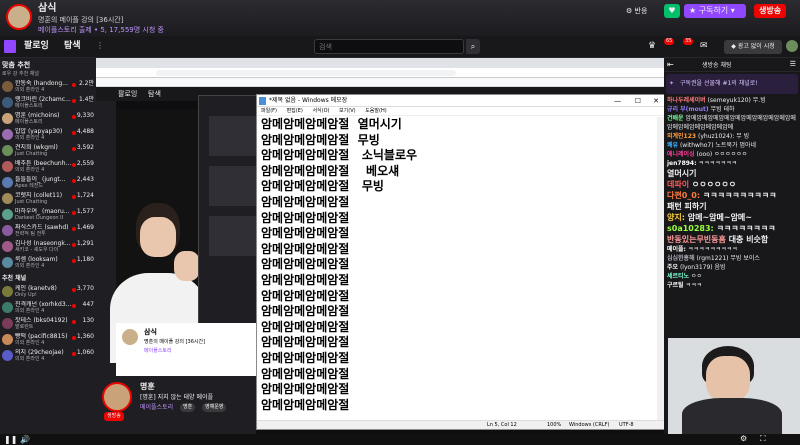 The height and width of the screenshot is (445, 800). Describe the element at coordinates (86, 99) in the screenshot. I see `channel-viewers: 1.4만` at that location.